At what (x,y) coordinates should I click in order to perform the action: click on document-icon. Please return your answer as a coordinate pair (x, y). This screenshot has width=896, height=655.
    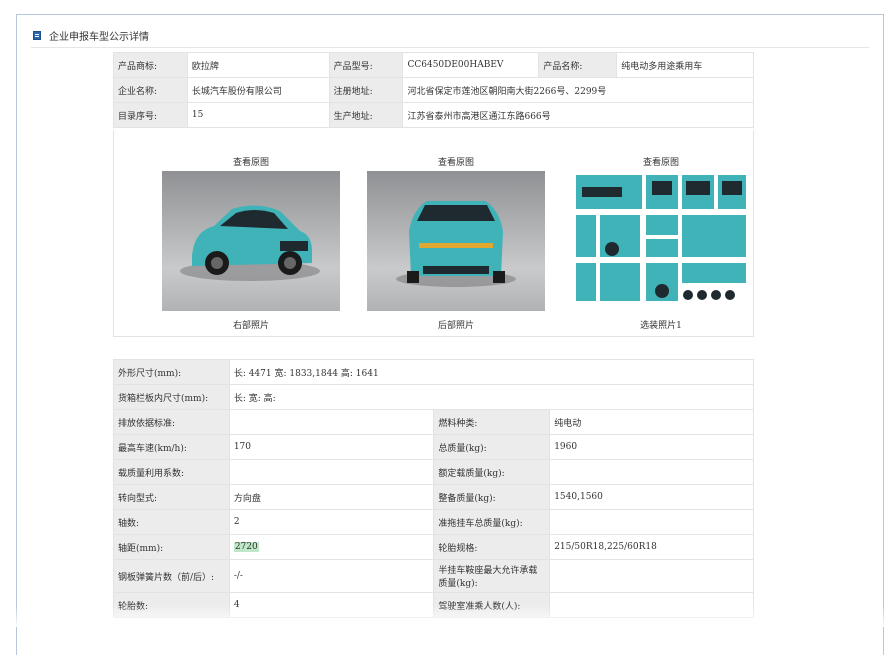
    Looking at the image, I should click on (37, 35).